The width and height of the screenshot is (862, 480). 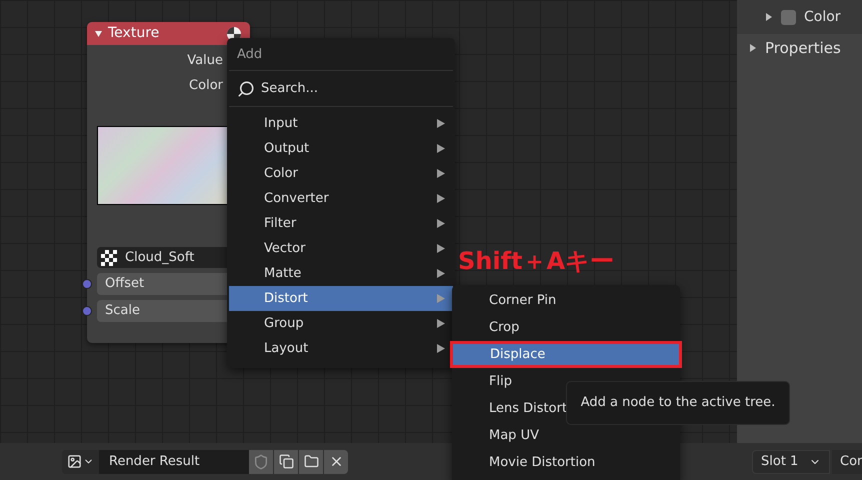 I want to click on collapse-triangle-icon, so click(x=98, y=33).